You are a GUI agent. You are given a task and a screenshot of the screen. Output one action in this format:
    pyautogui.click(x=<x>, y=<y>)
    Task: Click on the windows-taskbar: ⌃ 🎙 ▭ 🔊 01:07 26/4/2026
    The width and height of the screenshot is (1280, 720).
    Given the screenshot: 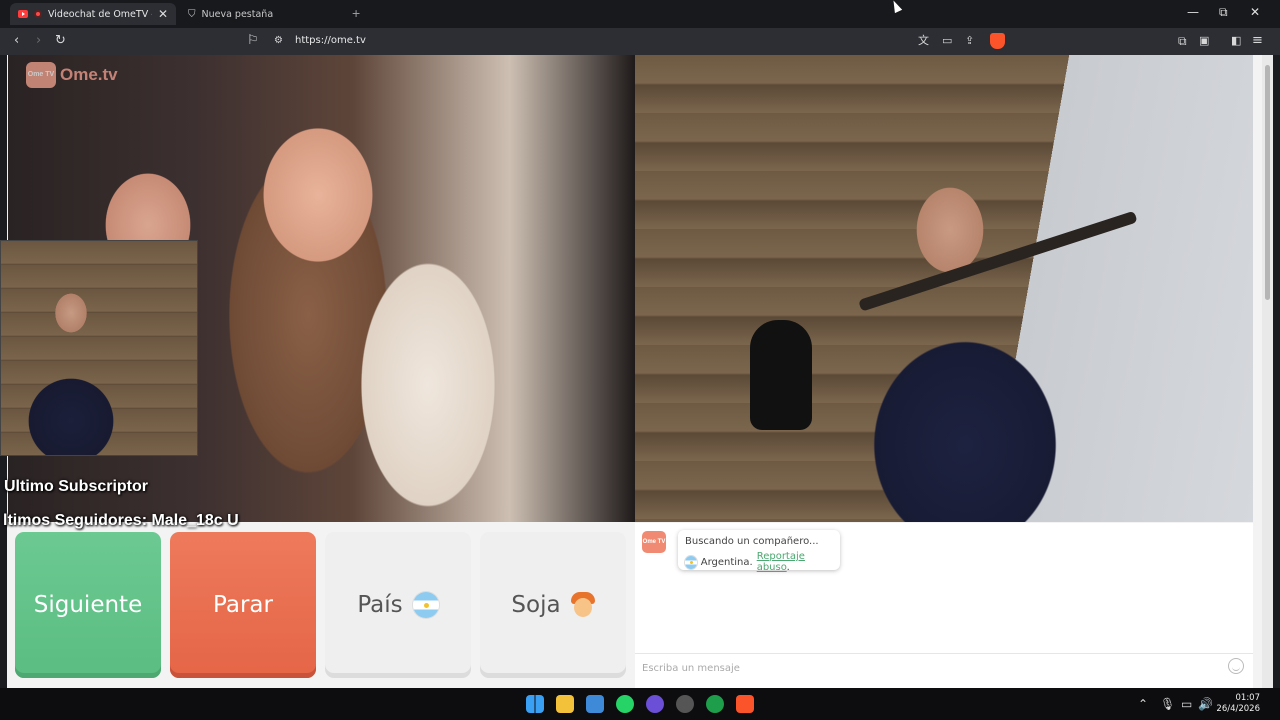 What is the action you would take?
    pyautogui.click(x=640, y=704)
    